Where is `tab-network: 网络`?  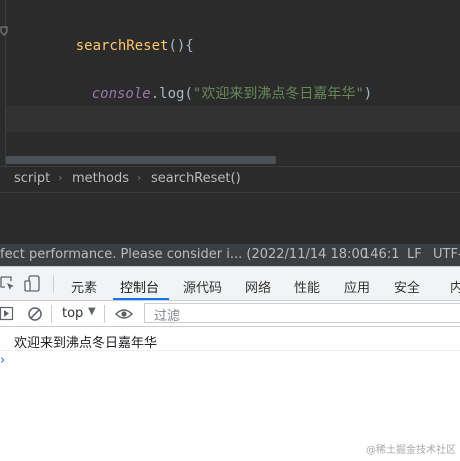
tab-network: 网络 is located at coordinates (258, 286).